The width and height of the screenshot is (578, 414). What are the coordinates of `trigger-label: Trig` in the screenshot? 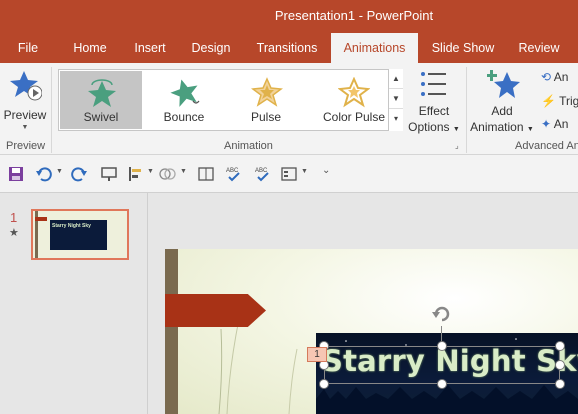 It's located at (568, 101).